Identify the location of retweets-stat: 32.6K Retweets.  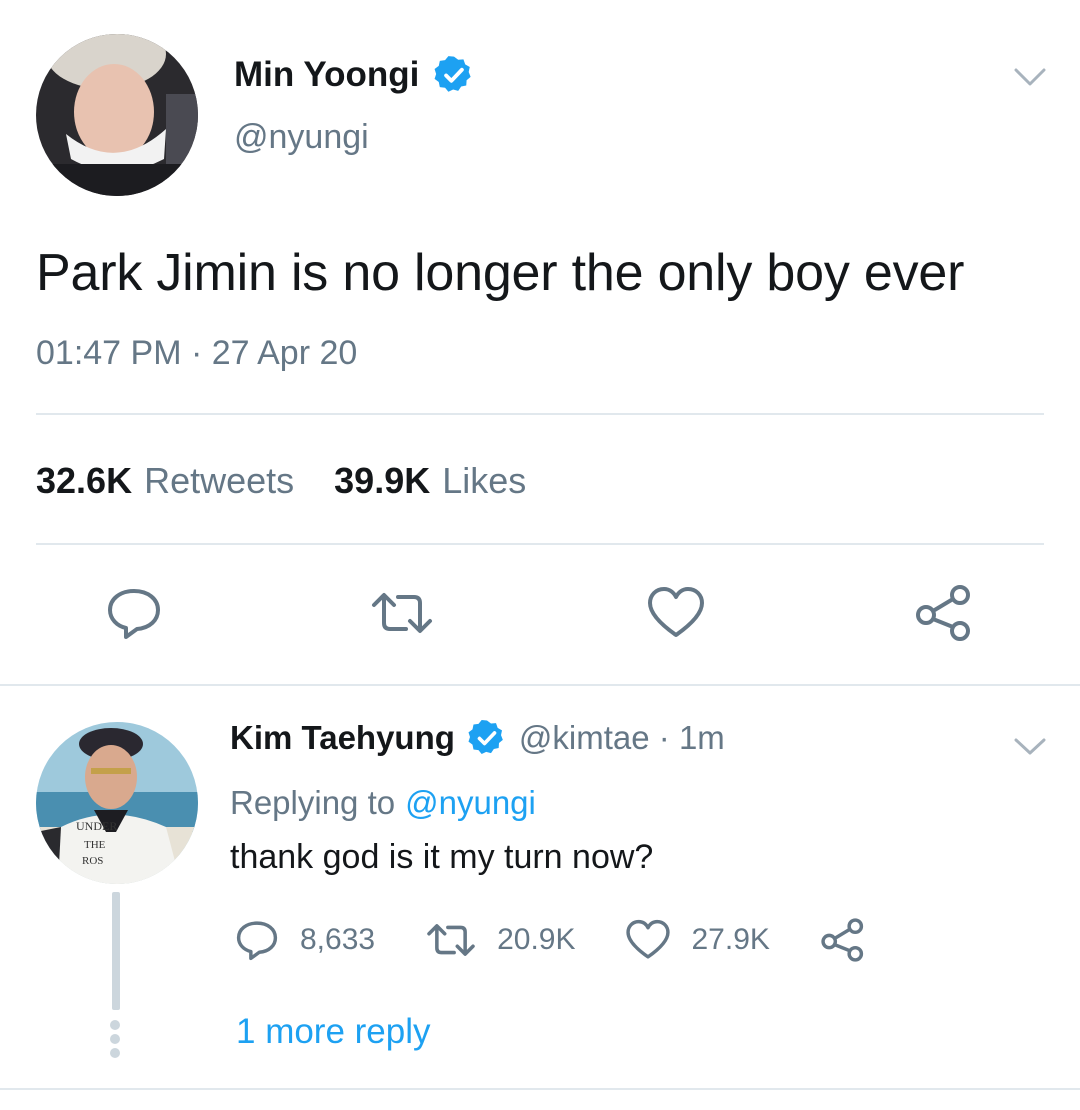
(165, 481).